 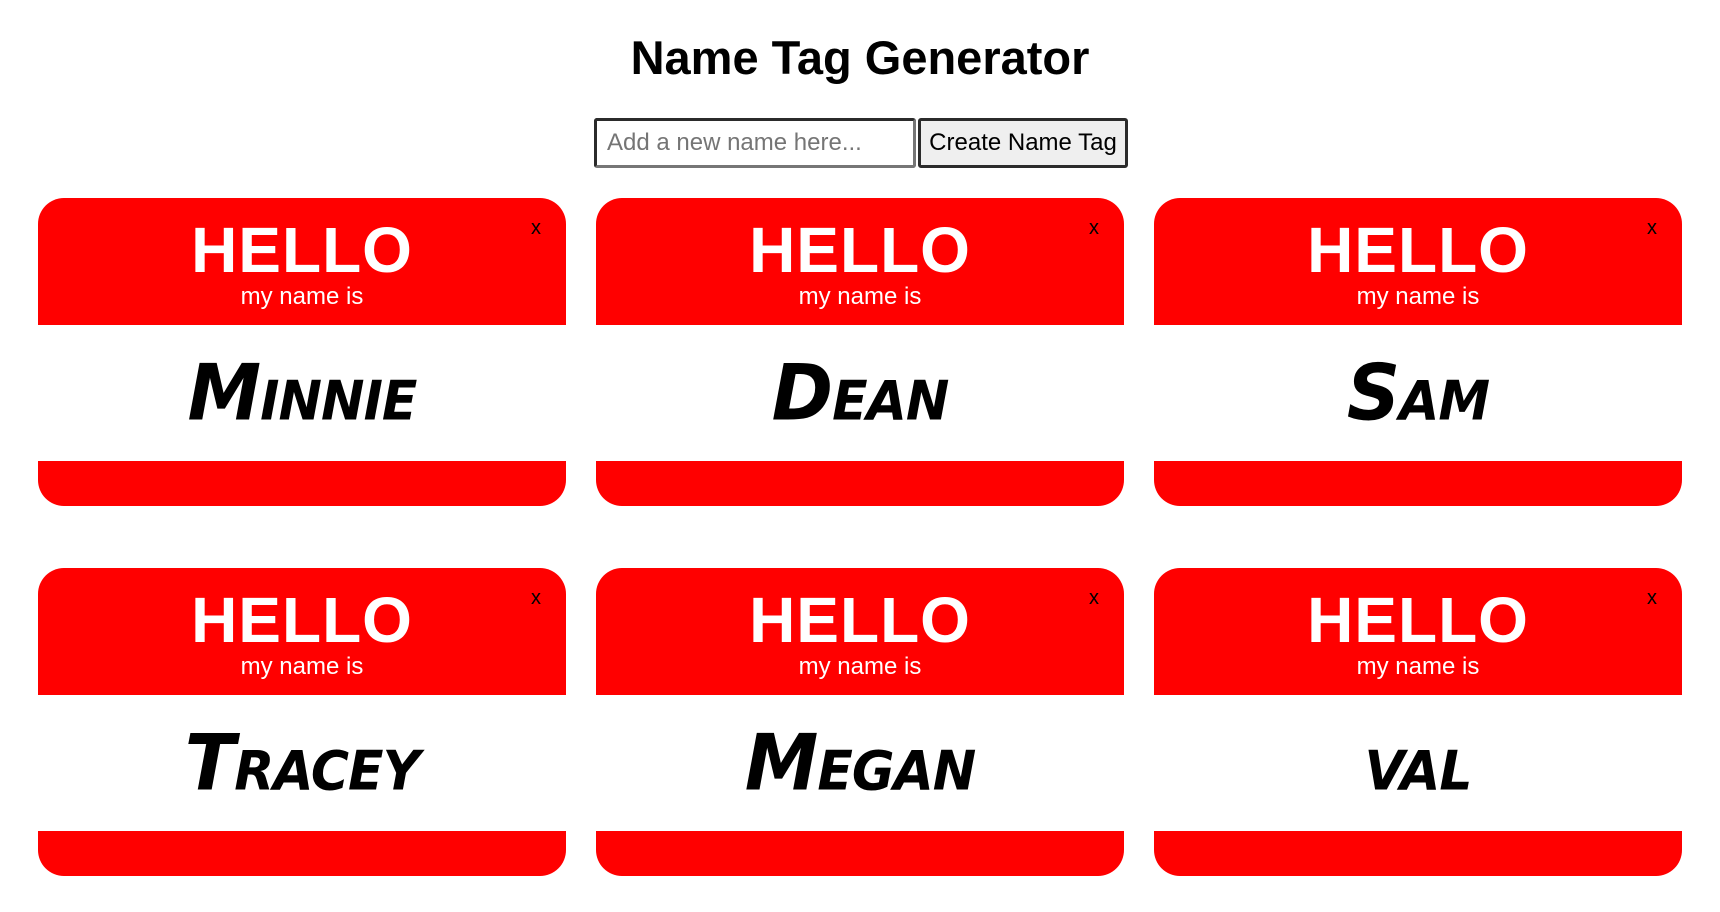 I want to click on name-tag-name: Sam, so click(x=1418, y=393).